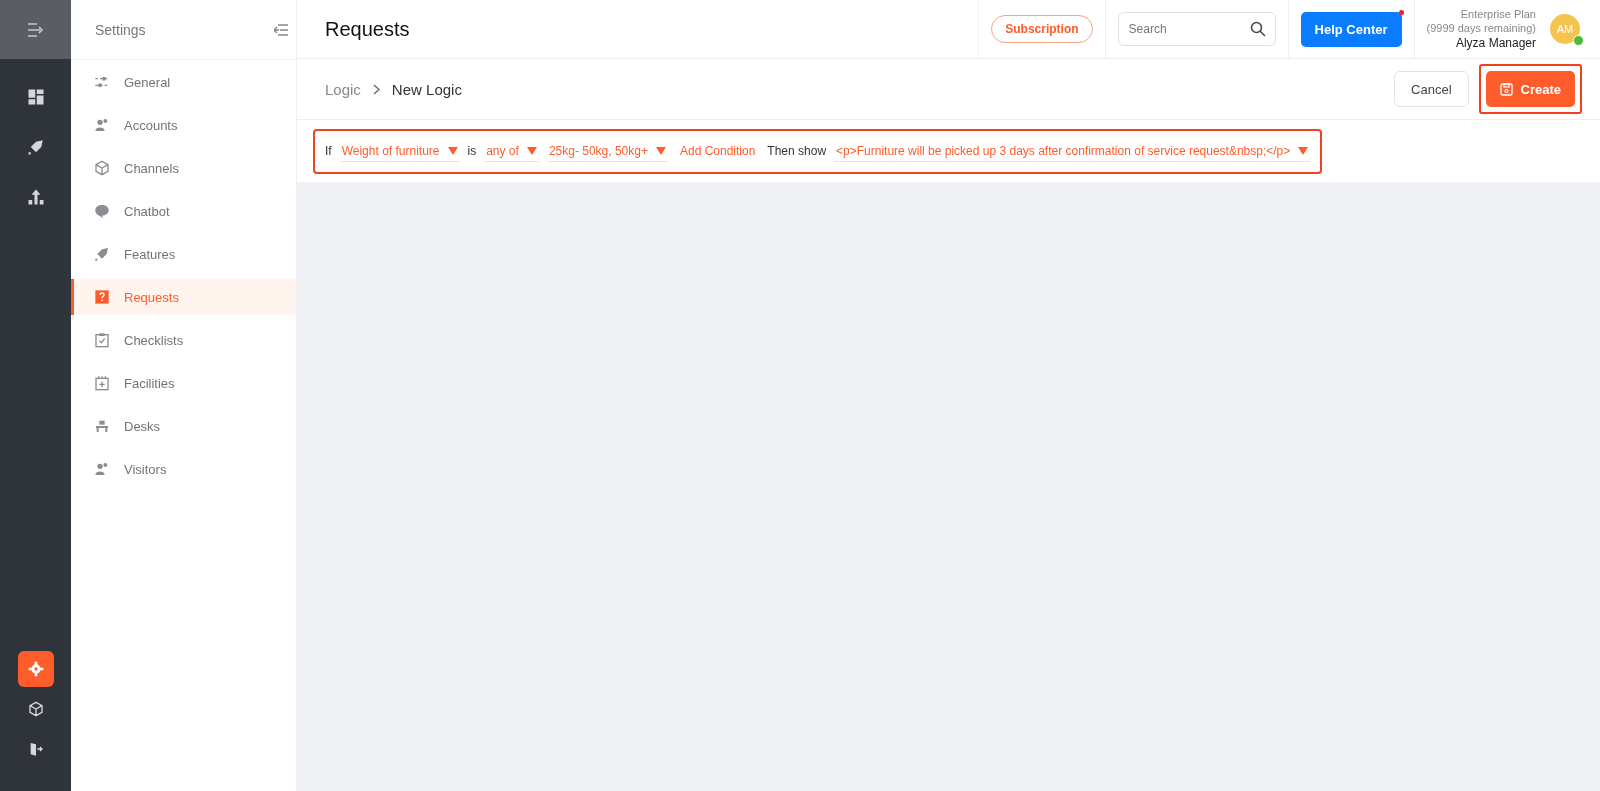 Image resolution: width=1600 pixels, height=791 pixels. What do you see at coordinates (35, 97) in the screenshot?
I see `dashboard-icon` at bounding box center [35, 97].